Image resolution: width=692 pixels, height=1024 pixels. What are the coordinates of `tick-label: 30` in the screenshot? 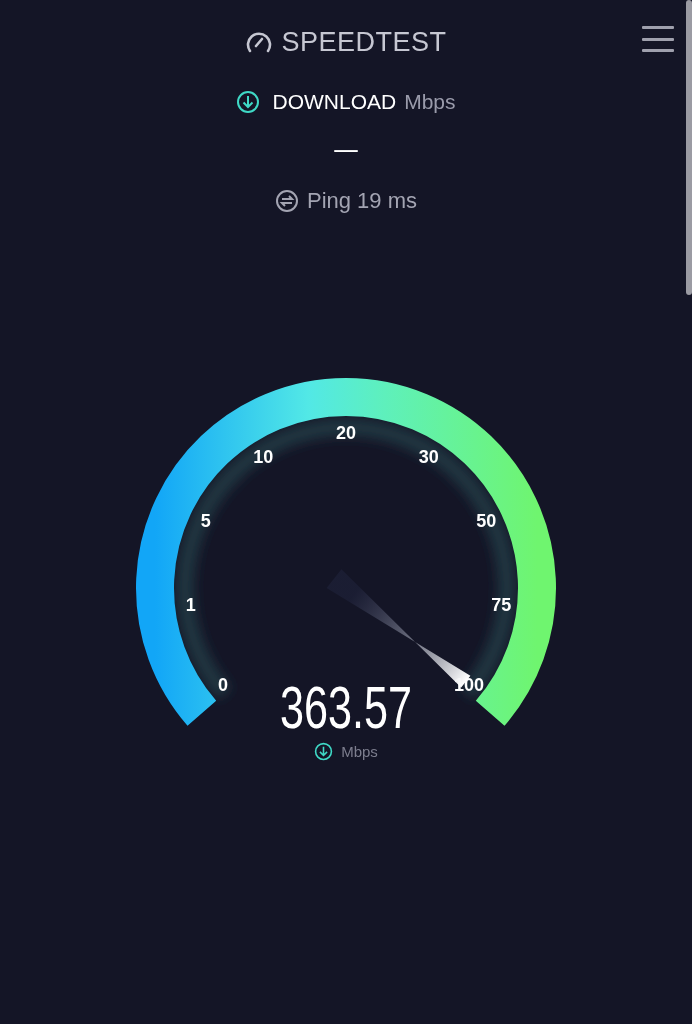 It's located at (428, 456).